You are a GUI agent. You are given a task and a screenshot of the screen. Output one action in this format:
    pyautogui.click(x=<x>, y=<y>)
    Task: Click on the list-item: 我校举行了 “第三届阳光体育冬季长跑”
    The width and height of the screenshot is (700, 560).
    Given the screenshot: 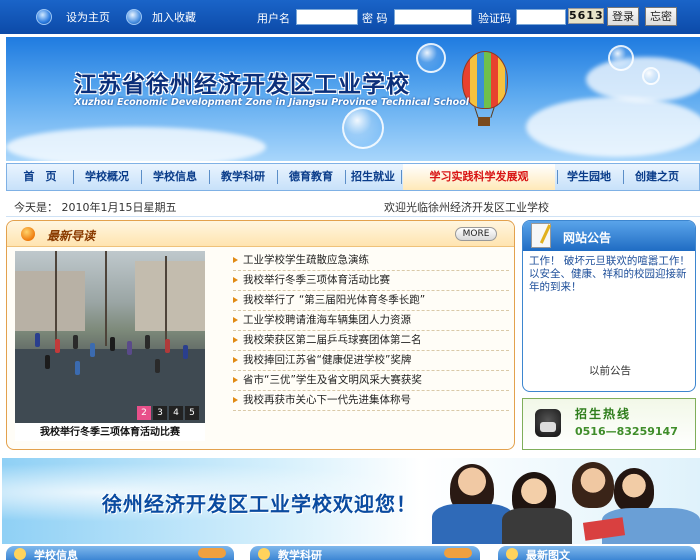 What is the action you would take?
    pyautogui.click(x=371, y=301)
    